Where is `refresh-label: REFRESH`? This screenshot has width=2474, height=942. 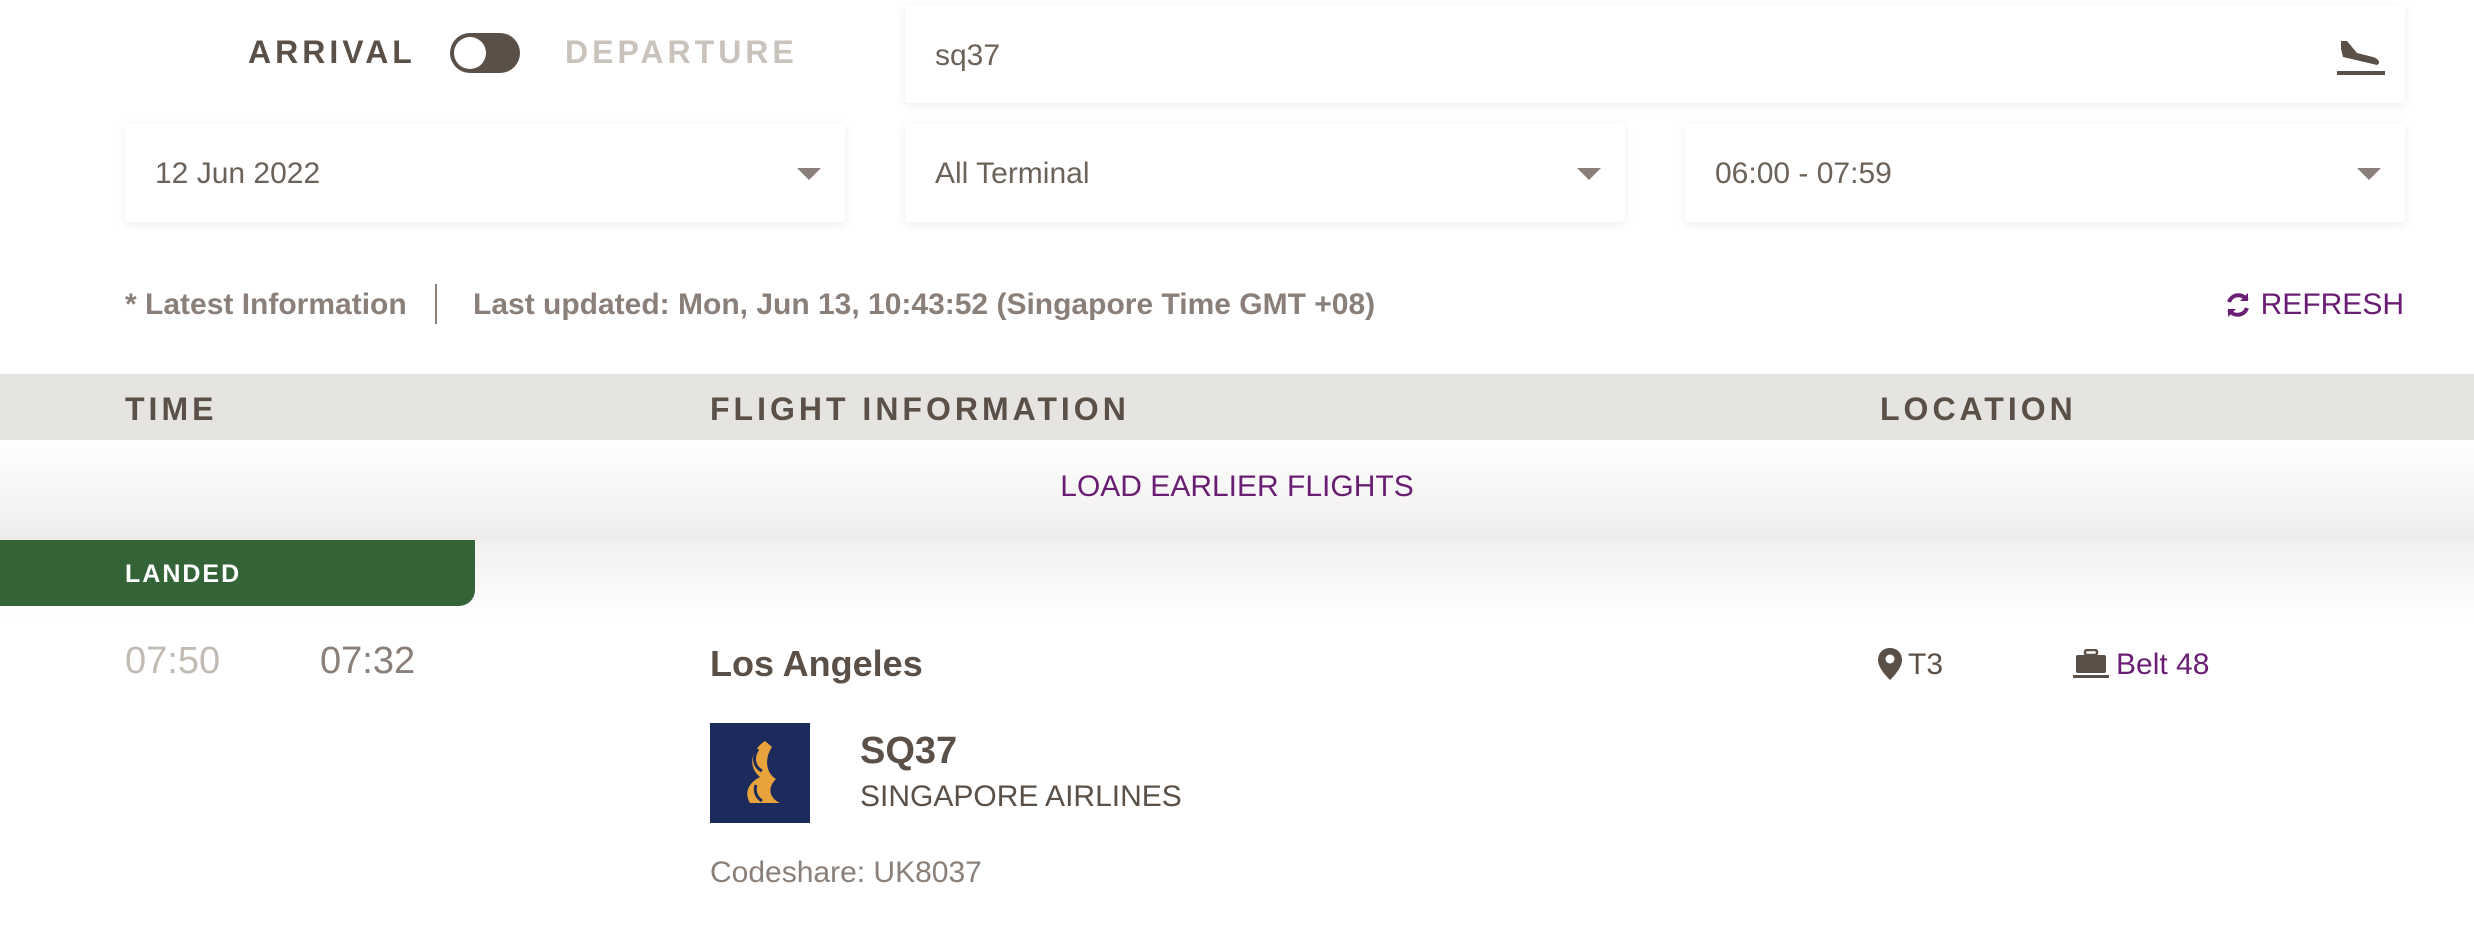
refresh-label: REFRESH is located at coordinates (2332, 304).